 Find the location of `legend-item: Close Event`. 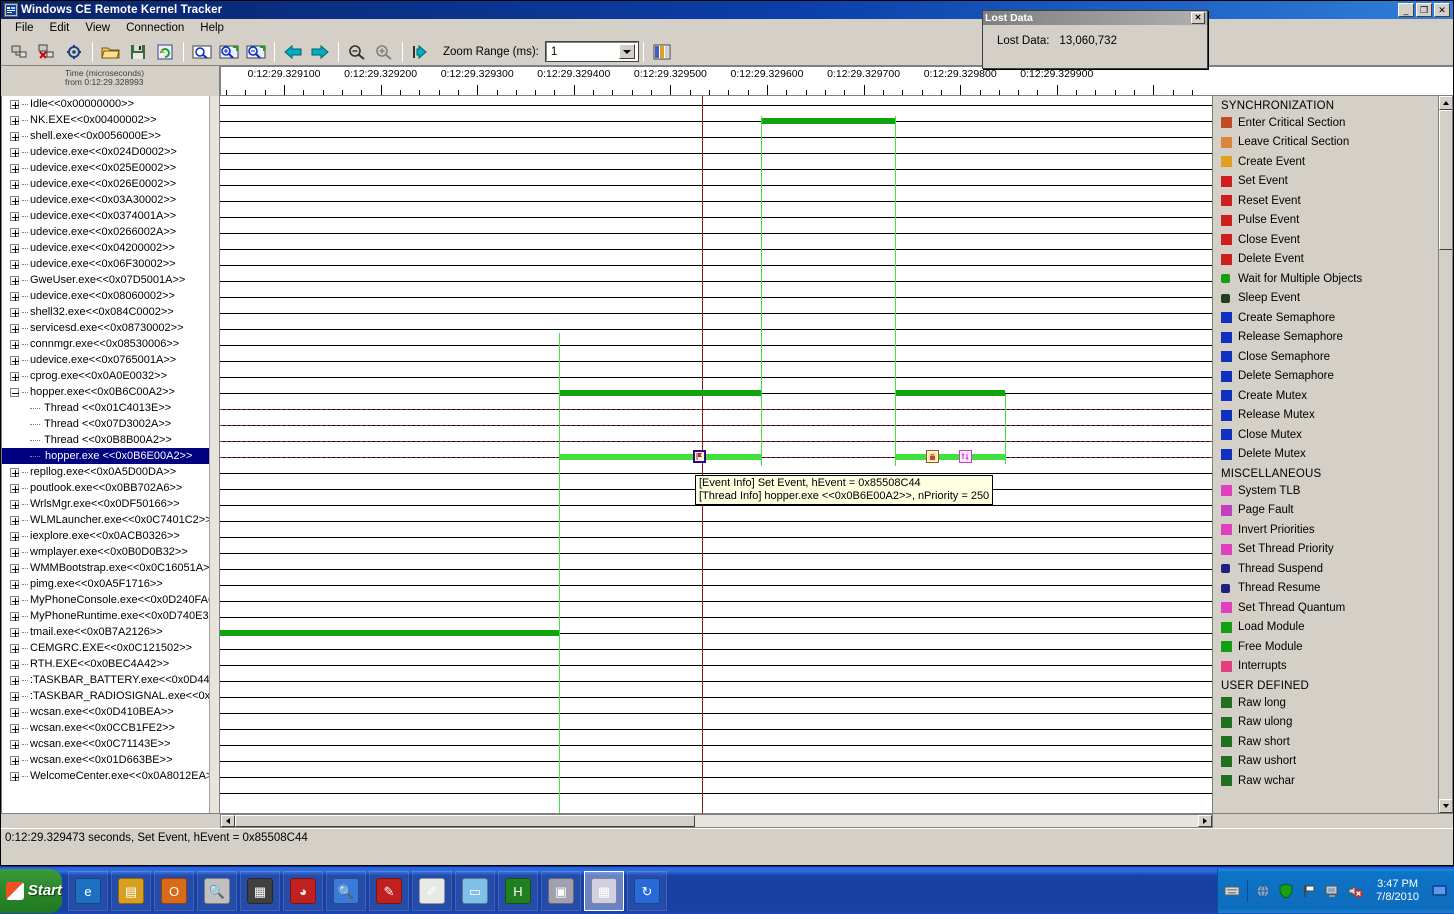

legend-item: Close Event is located at coordinates (1325, 240).